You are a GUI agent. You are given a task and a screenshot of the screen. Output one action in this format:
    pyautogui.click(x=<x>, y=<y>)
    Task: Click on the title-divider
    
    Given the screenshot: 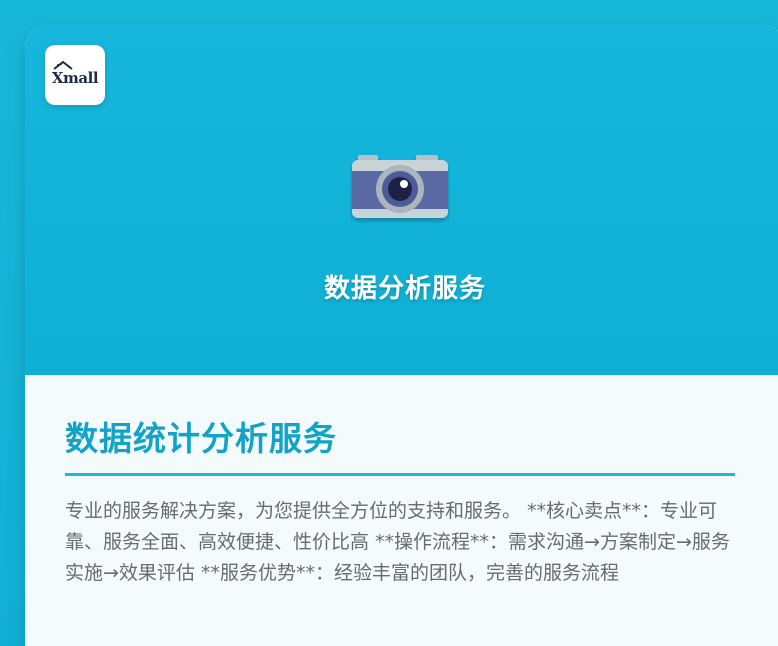 What is the action you would take?
    pyautogui.click(x=400, y=474)
    